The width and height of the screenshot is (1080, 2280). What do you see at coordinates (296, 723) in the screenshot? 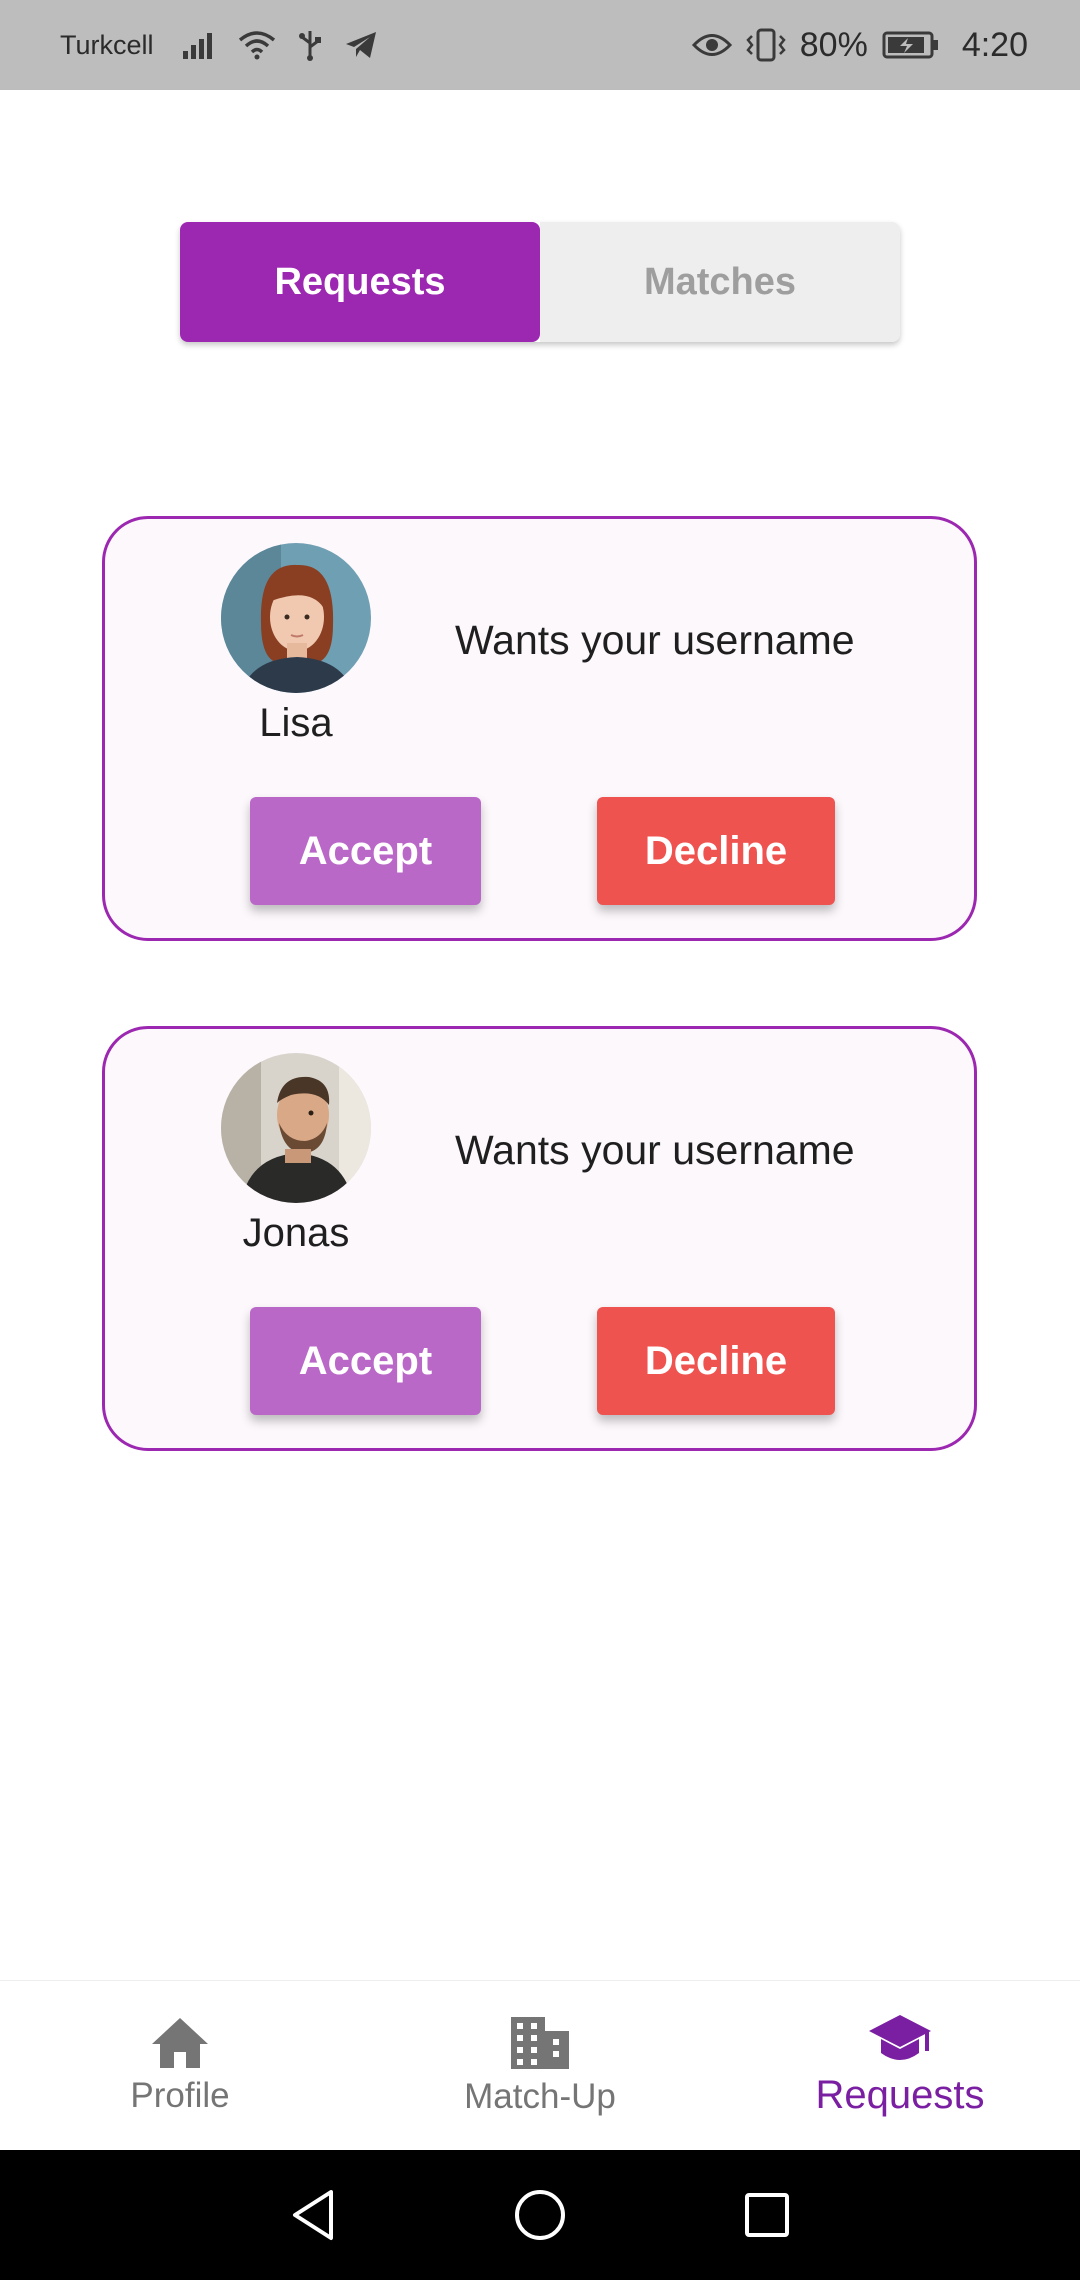
I see `requester-name: Lisa` at bounding box center [296, 723].